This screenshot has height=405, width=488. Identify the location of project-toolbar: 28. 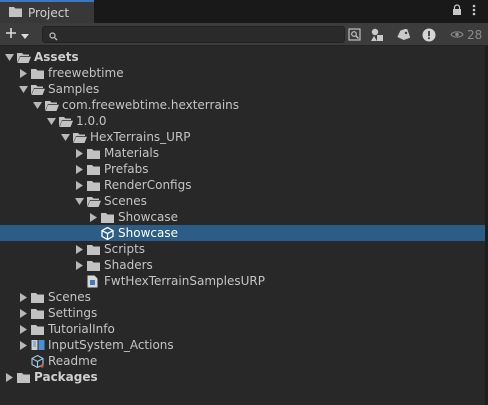
(244, 34).